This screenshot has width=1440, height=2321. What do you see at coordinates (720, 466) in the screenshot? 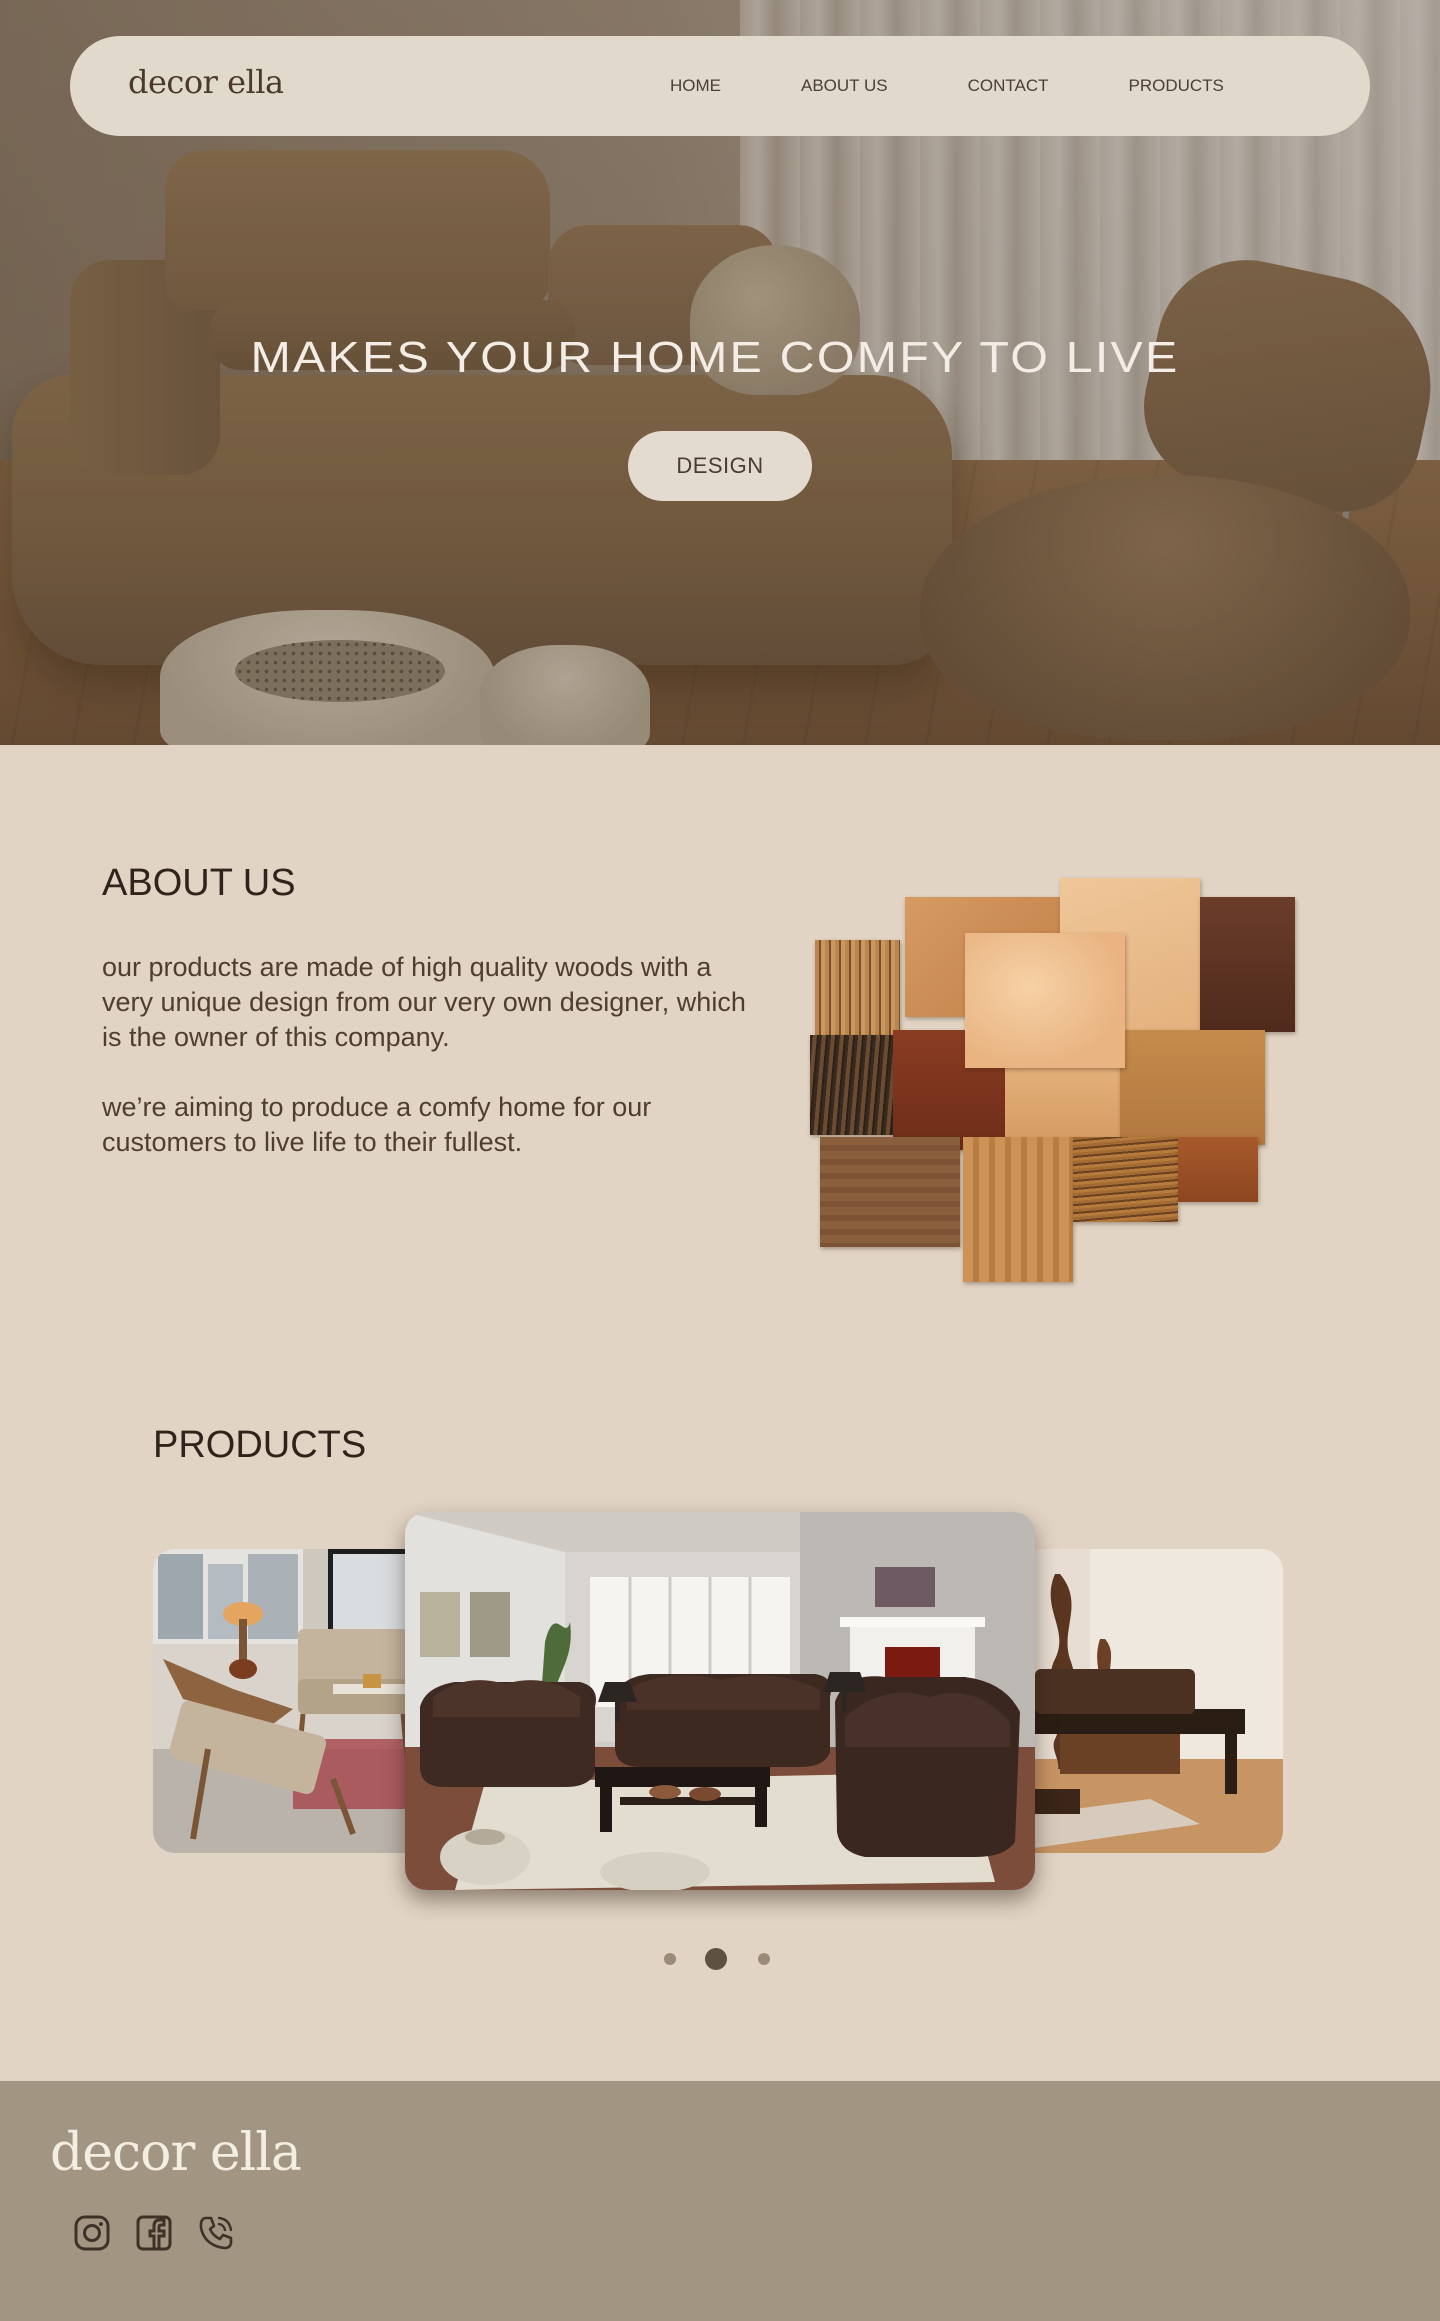
I see `design-button: DESIGN` at bounding box center [720, 466].